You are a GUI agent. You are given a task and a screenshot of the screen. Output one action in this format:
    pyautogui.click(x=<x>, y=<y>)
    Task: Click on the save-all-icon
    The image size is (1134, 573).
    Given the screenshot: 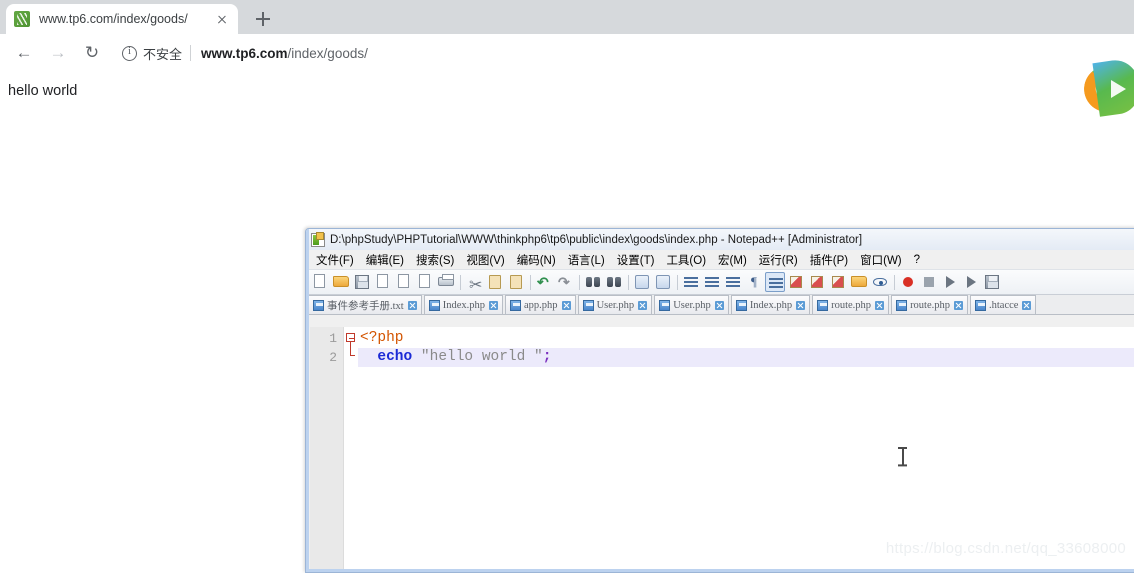 What is the action you would take?
    pyautogui.click(x=383, y=282)
    